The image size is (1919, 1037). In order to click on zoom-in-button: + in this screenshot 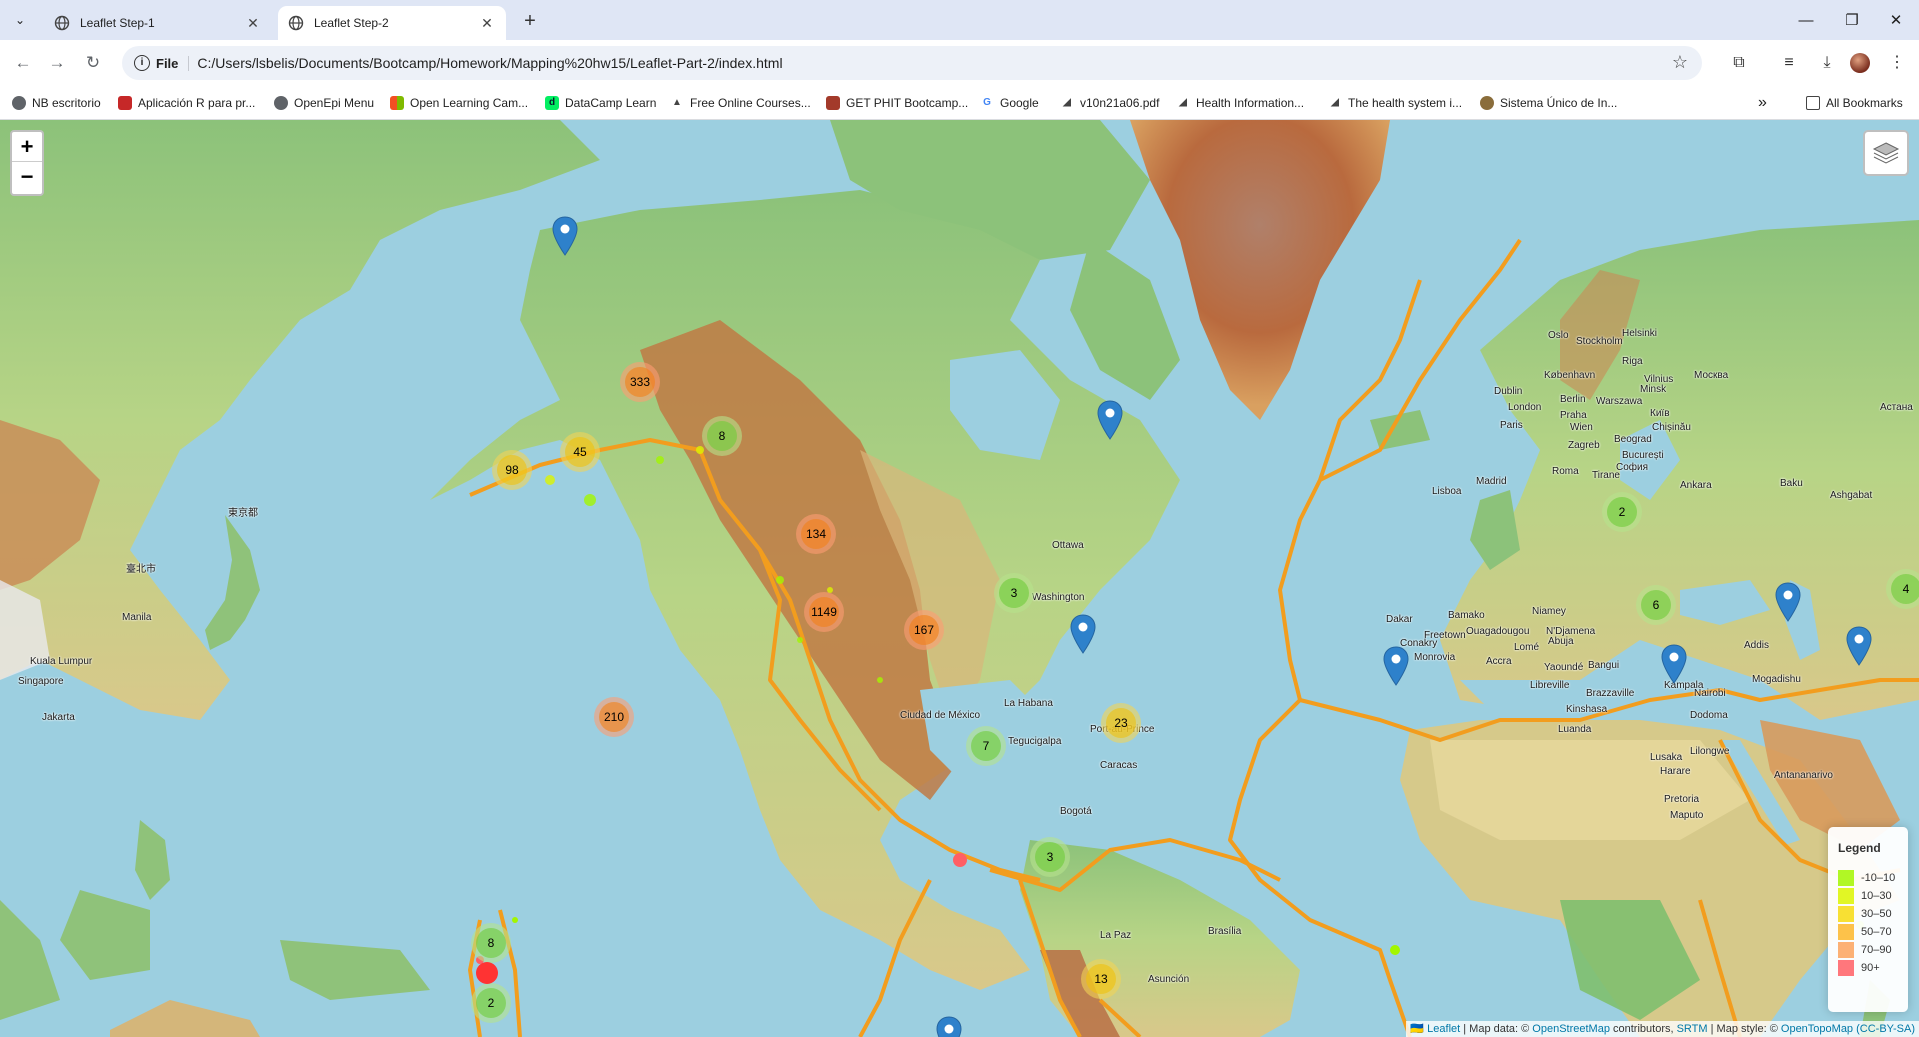, I will do `click(27, 147)`.